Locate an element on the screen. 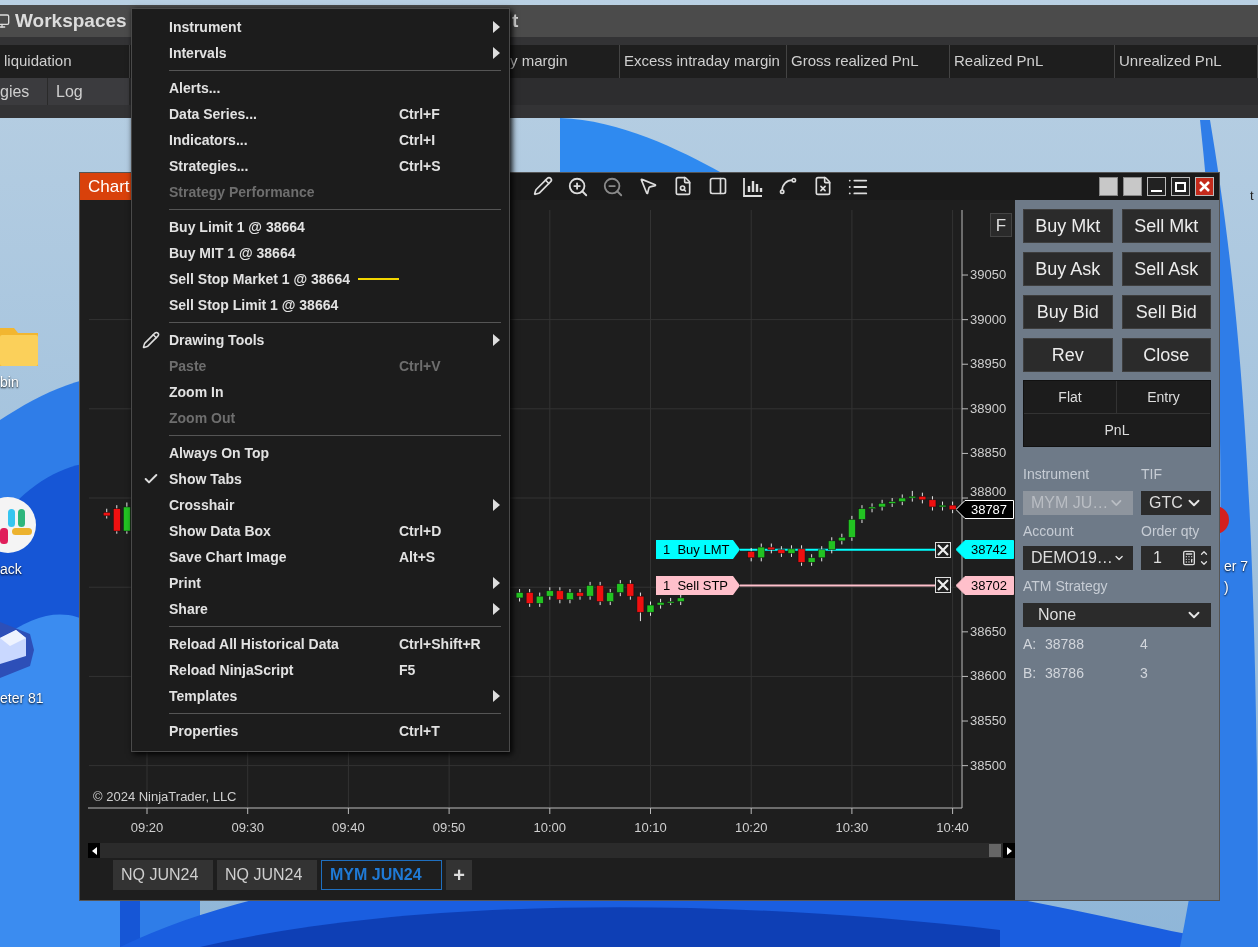 The height and width of the screenshot is (947, 1258). spinner-icon is located at coordinates (1204, 558).